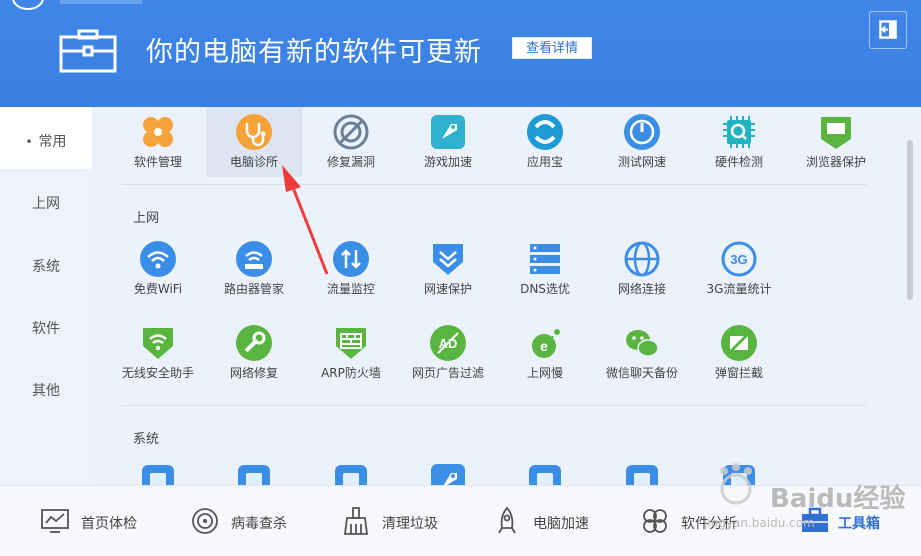 The height and width of the screenshot is (556, 921). What do you see at coordinates (351, 132) in the screenshot?
I see `patch-shield-icon` at bounding box center [351, 132].